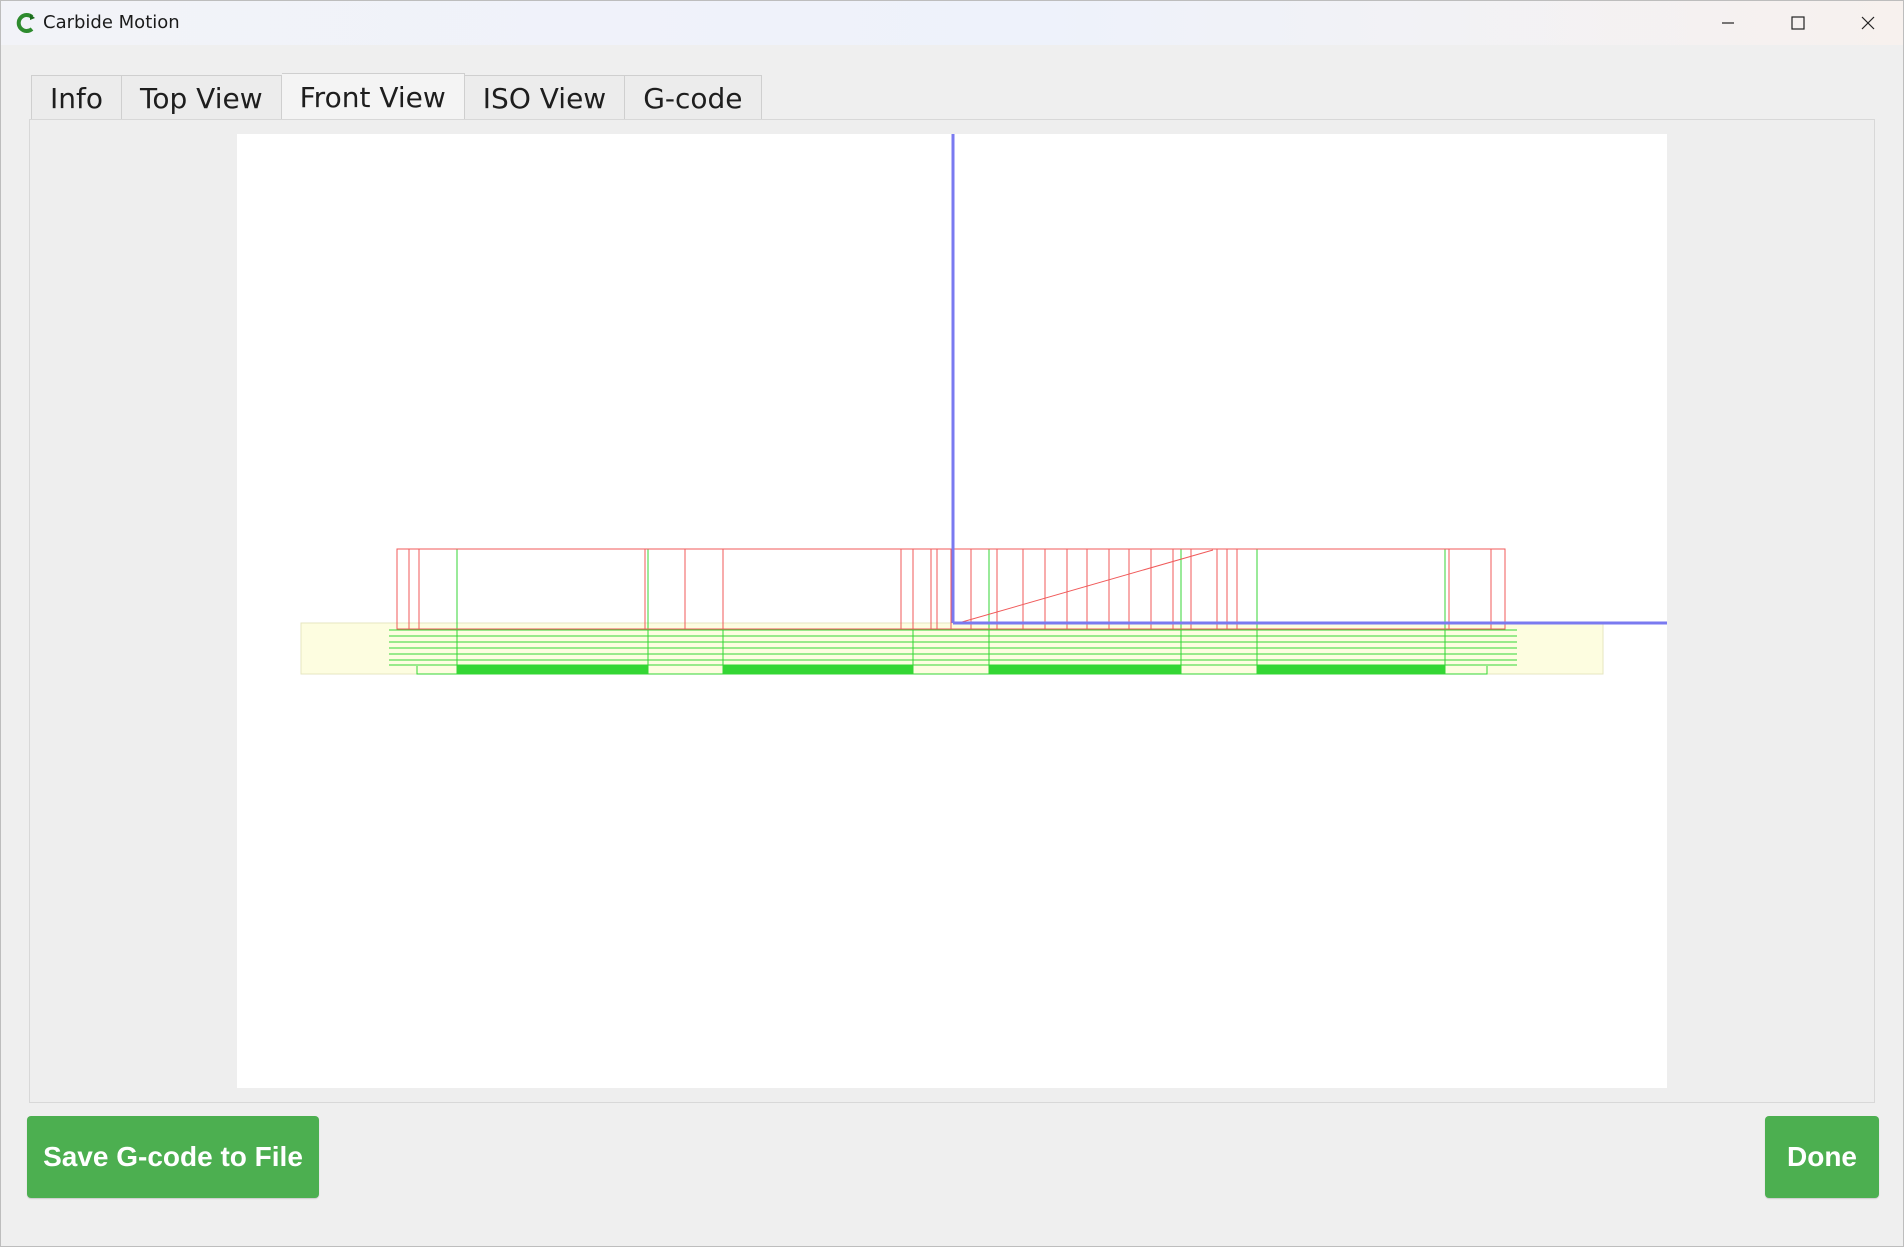  What do you see at coordinates (173, 1157) in the screenshot?
I see `save-gcode-button: Save G-code to File` at bounding box center [173, 1157].